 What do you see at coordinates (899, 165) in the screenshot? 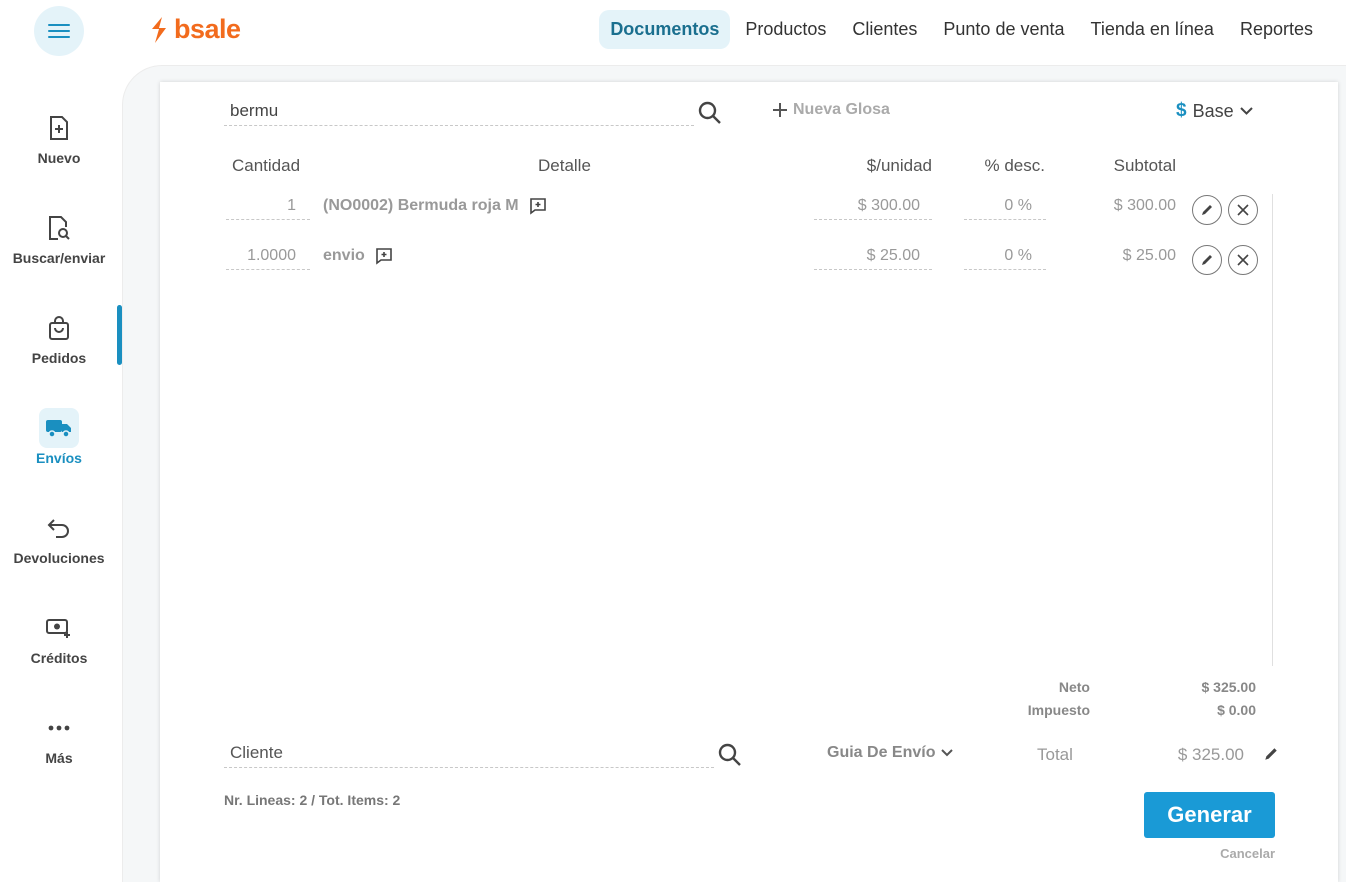
I see `col-unidad: $/unidad` at bounding box center [899, 165].